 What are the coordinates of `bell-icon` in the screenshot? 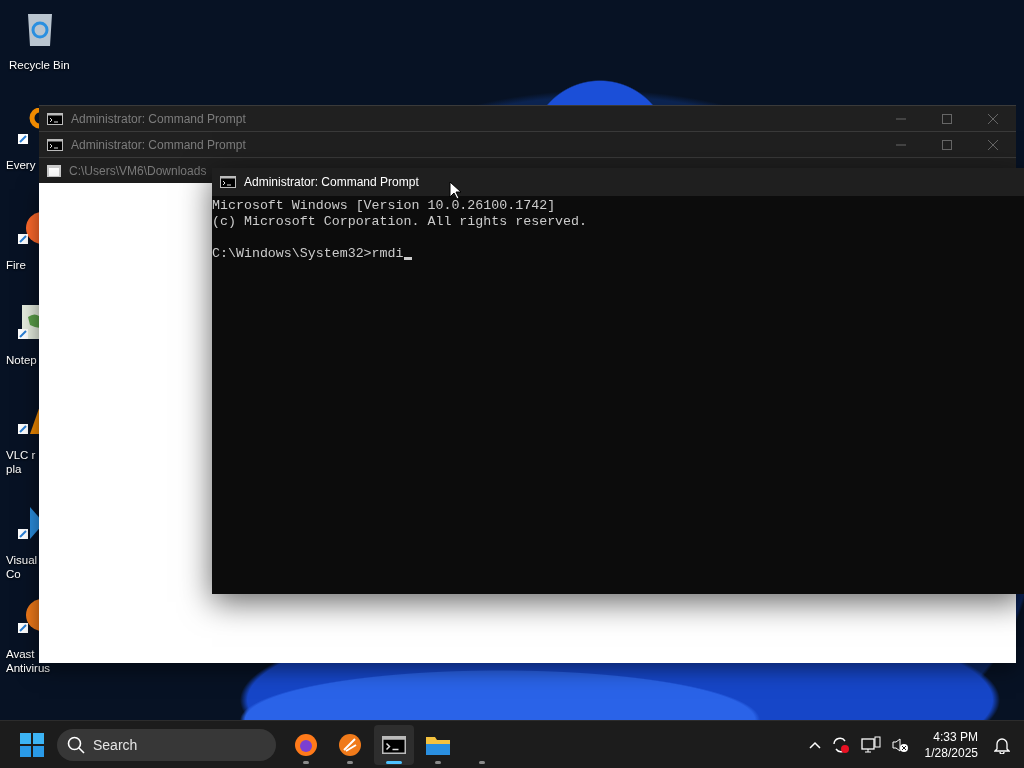 It's located at (1002, 745).